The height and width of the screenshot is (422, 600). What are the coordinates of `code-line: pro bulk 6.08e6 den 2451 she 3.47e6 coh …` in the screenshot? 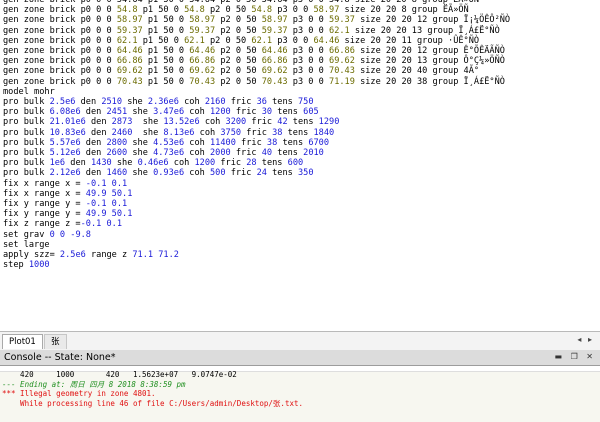 It's located at (161, 112).